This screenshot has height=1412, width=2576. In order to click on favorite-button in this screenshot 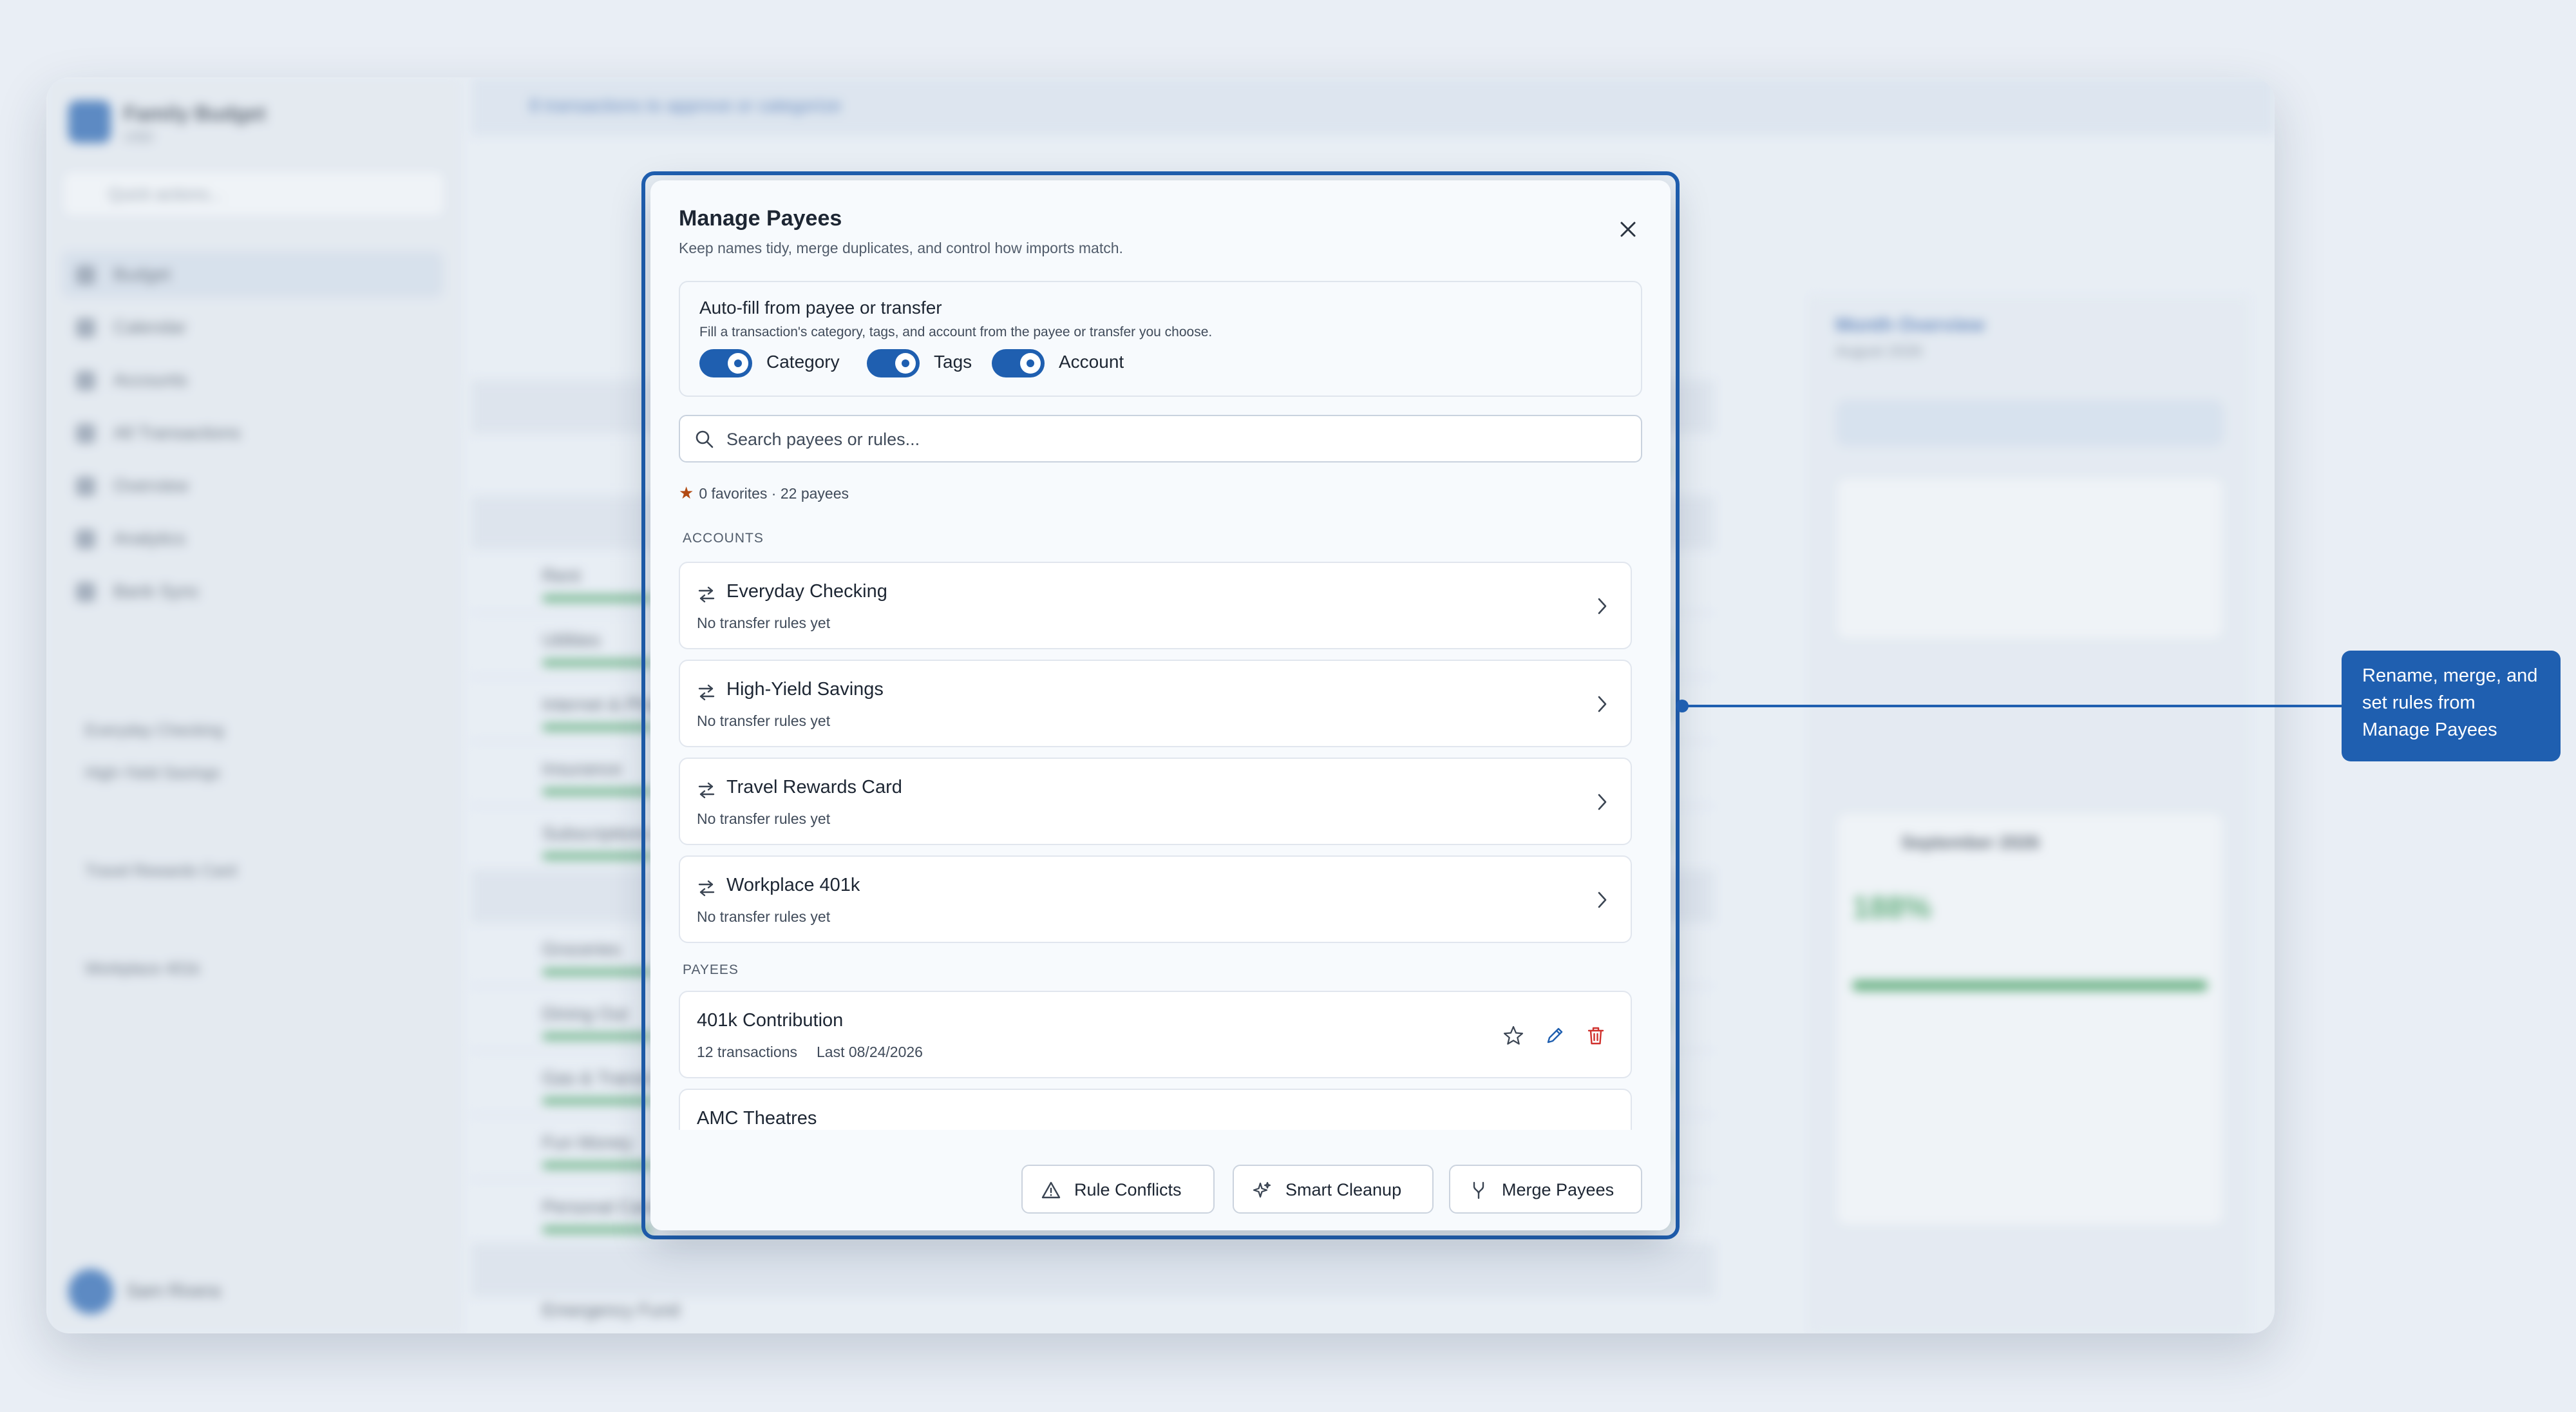, I will do `click(1513, 1035)`.